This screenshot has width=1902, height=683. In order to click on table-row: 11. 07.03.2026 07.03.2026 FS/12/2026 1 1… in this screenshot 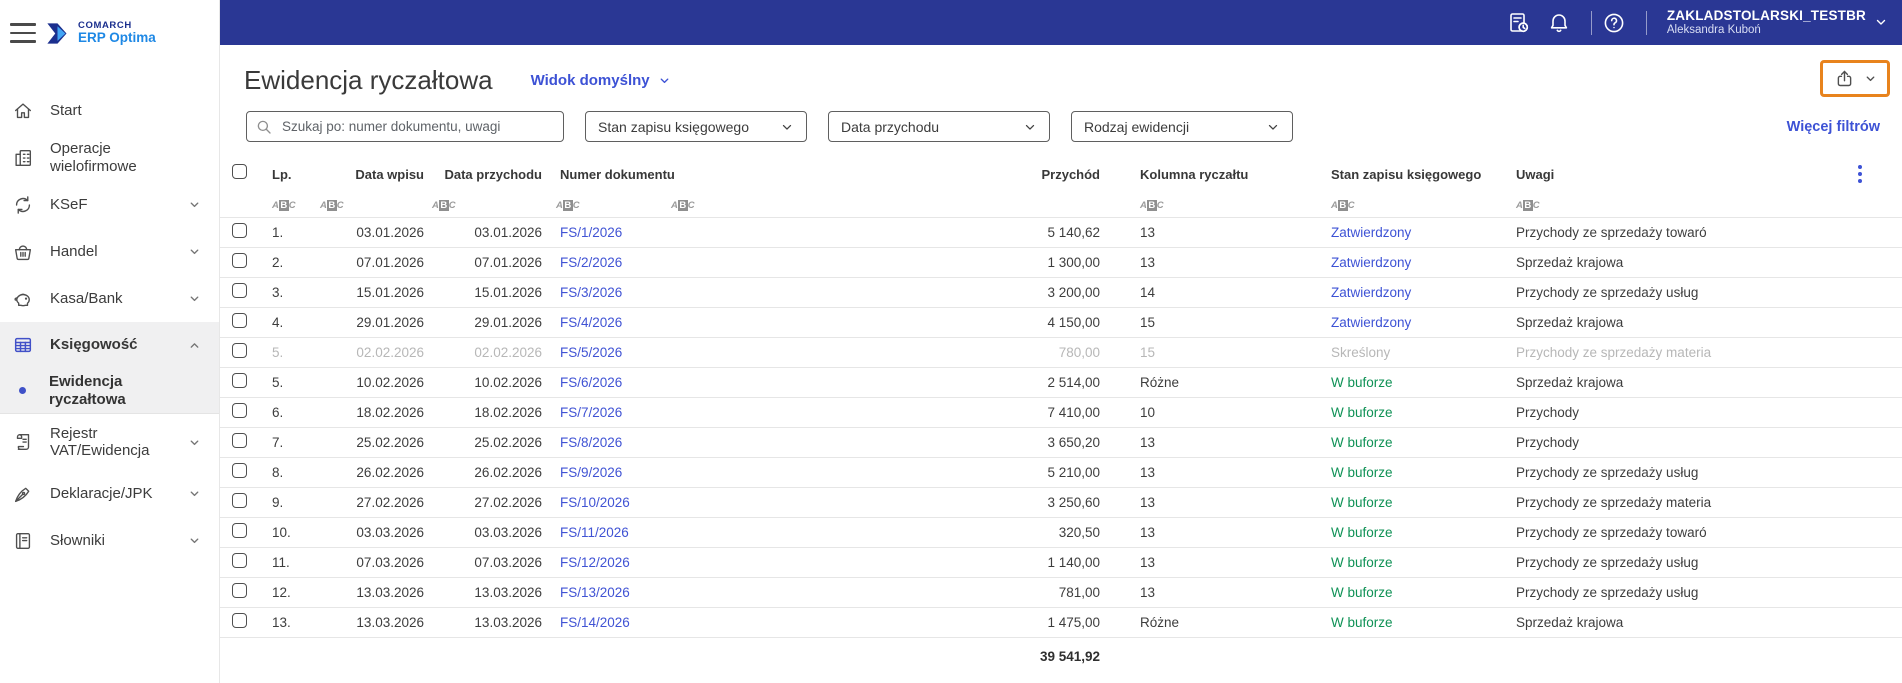, I will do `click(1061, 563)`.